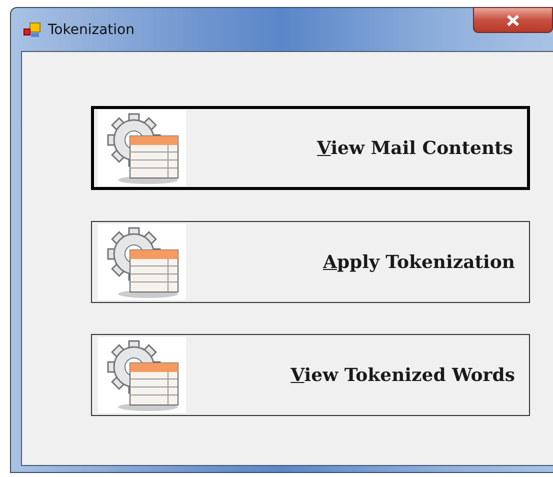 Image resolution: width=553 pixels, height=477 pixels. What do you see at coordinates (310, 148) in the screenshot?
I see `action-button: View Mail Contents` at bounding box center [310, 148].